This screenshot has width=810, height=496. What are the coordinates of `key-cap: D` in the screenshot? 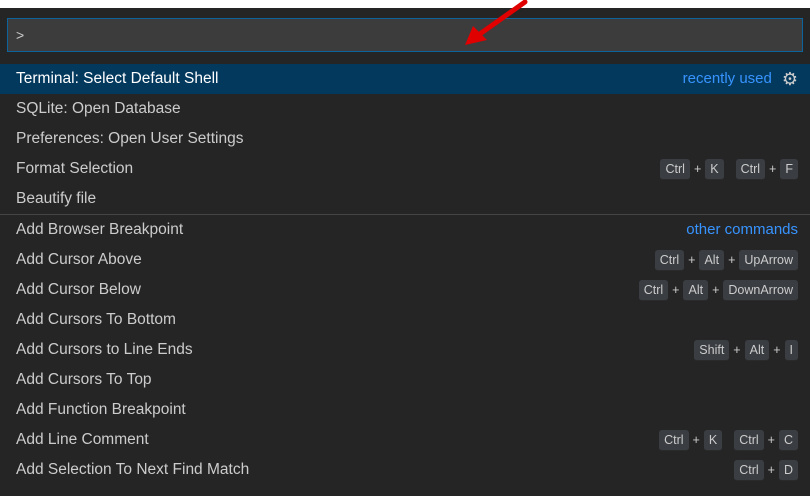 It's located at (788, 470).